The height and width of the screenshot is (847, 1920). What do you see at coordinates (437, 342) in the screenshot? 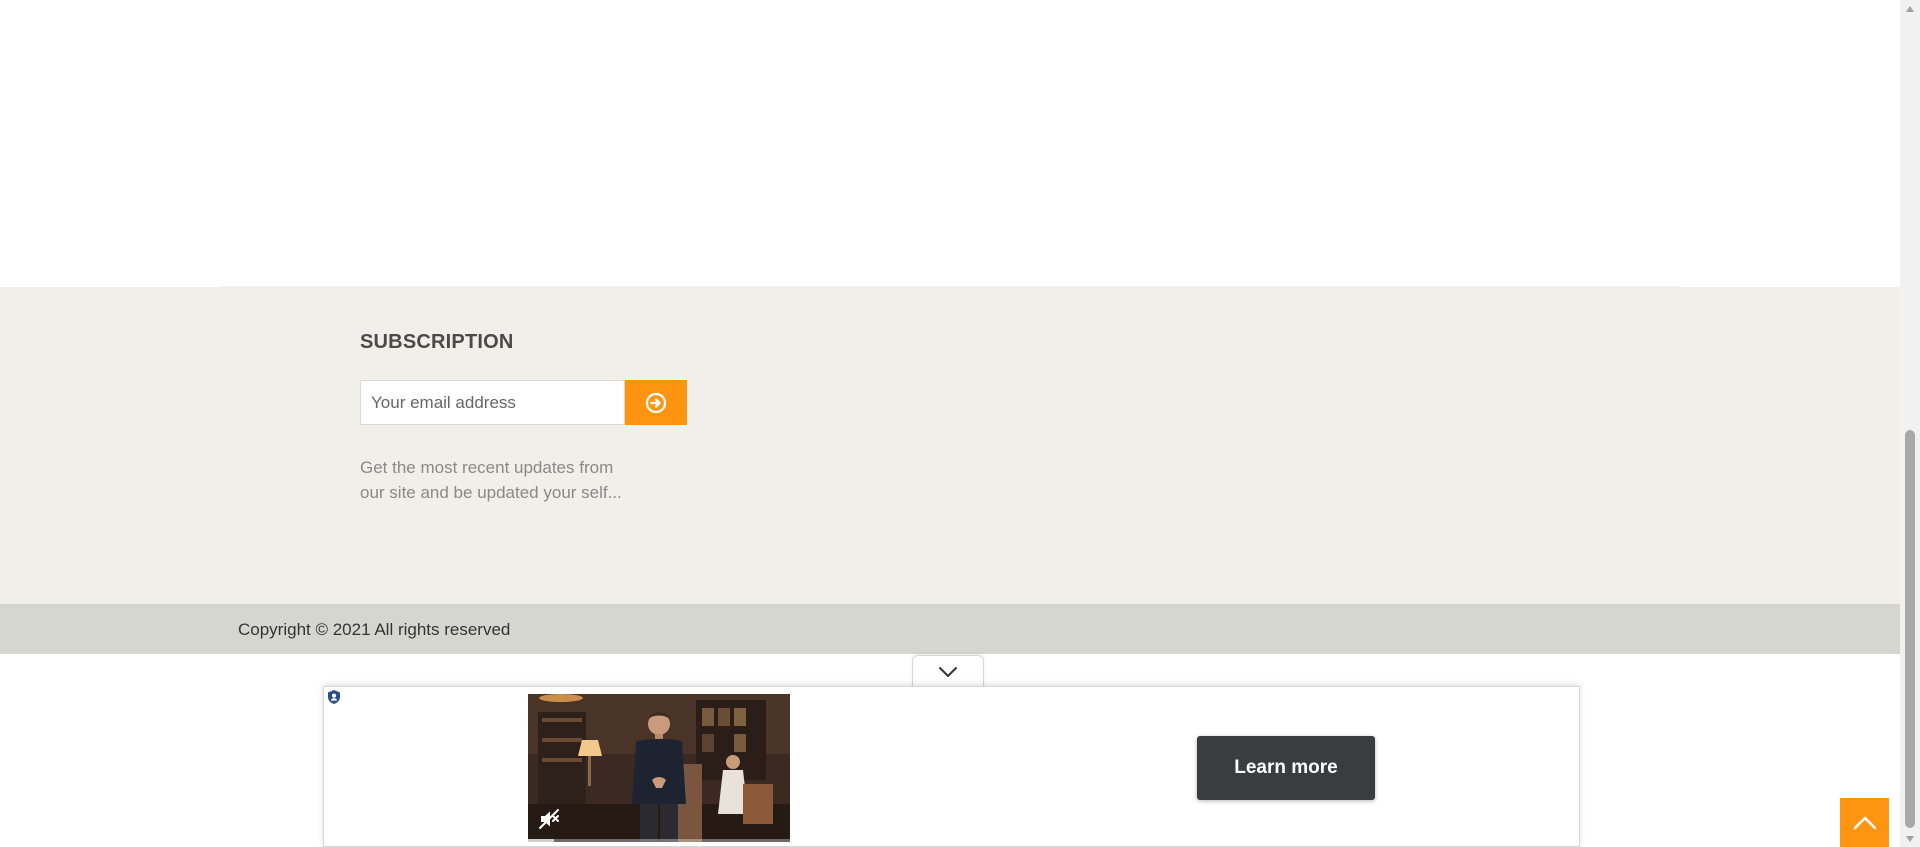
I see `subscription-title: SUBSCRIPTION` at bounding box center [437, 342].